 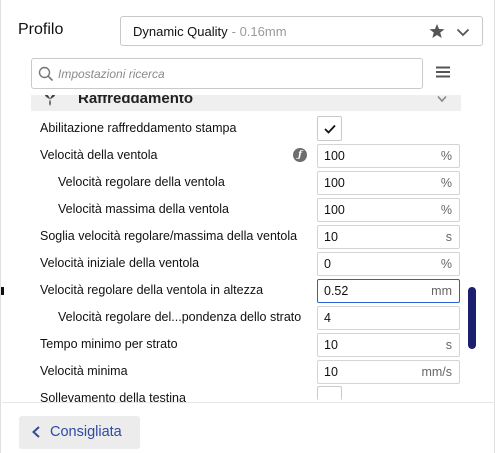 What do you see at coordinates (336, 291) in the screenshot?
I see `field-value: 0.52` at bounding box center [336, 291].